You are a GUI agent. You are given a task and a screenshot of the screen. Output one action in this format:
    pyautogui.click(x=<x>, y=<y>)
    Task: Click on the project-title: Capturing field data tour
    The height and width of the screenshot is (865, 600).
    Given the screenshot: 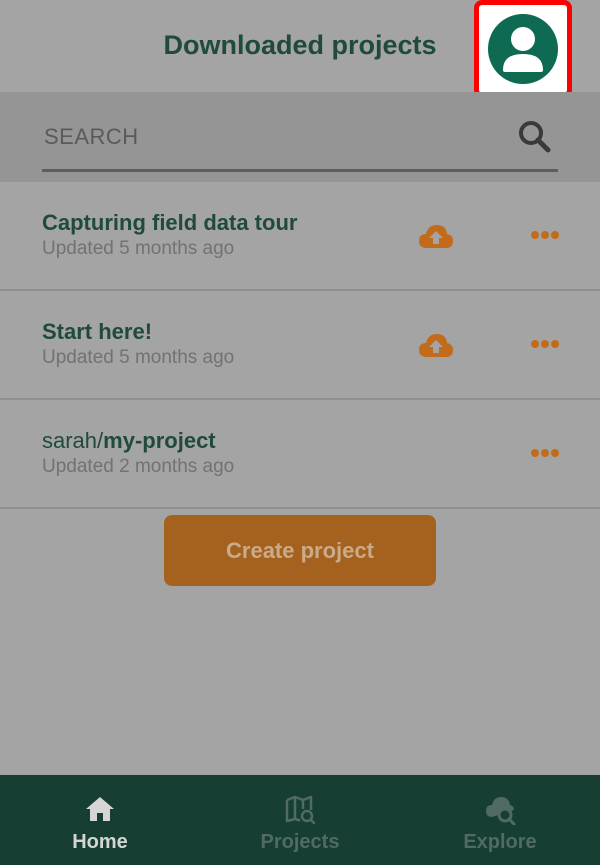 What is the action you would take?
    pyautogui.click(x=169, y=223)
    